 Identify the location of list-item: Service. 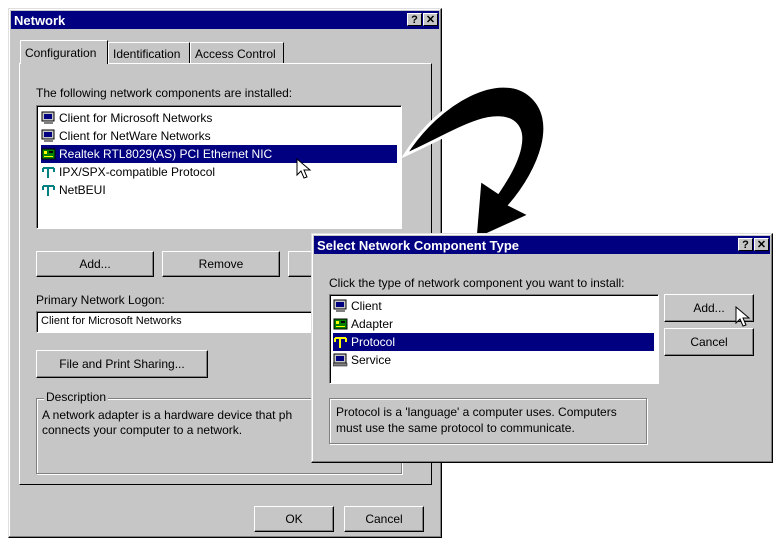
(493, 360).